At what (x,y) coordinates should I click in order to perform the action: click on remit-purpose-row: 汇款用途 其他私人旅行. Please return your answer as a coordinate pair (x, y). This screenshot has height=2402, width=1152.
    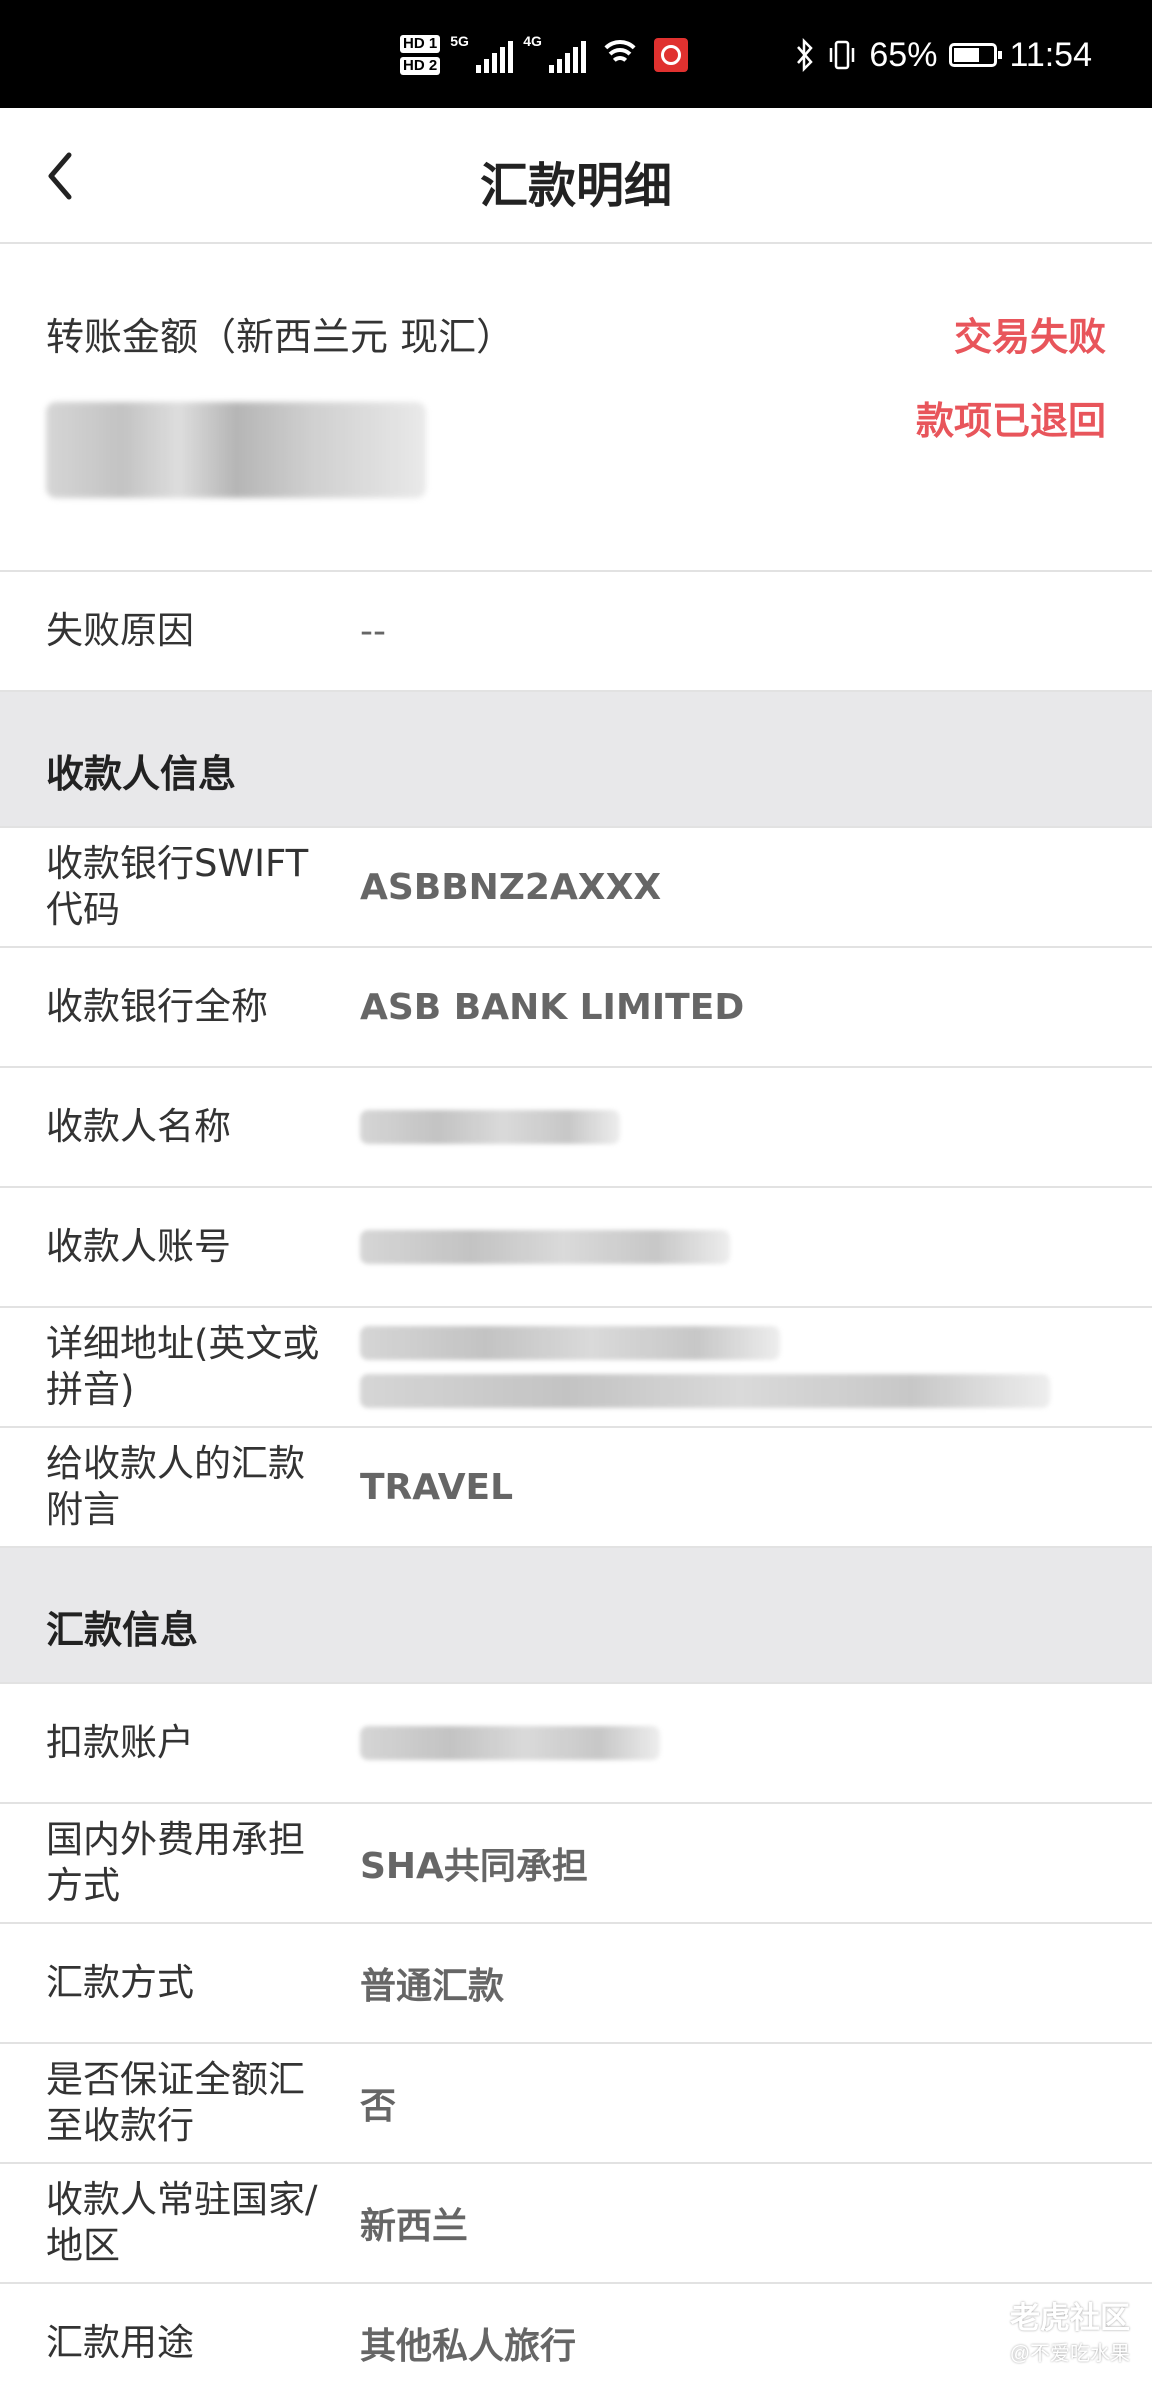
    Looking at the image, I should click on (576, 2343).